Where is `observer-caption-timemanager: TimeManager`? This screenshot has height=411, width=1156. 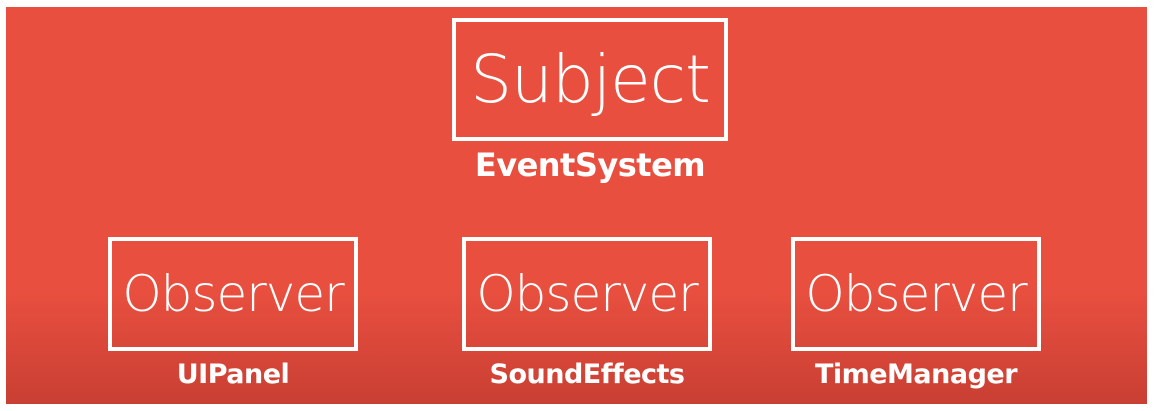
observer-caption-timemanager: TimeManager is located at coordinates (916, 374).